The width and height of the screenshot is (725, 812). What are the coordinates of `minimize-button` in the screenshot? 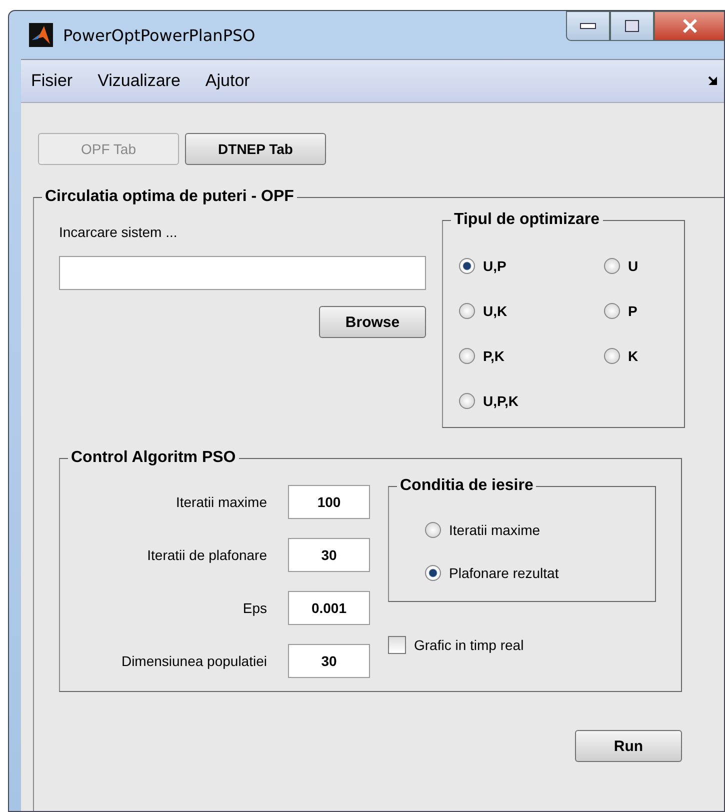 It's located at (588, 26).